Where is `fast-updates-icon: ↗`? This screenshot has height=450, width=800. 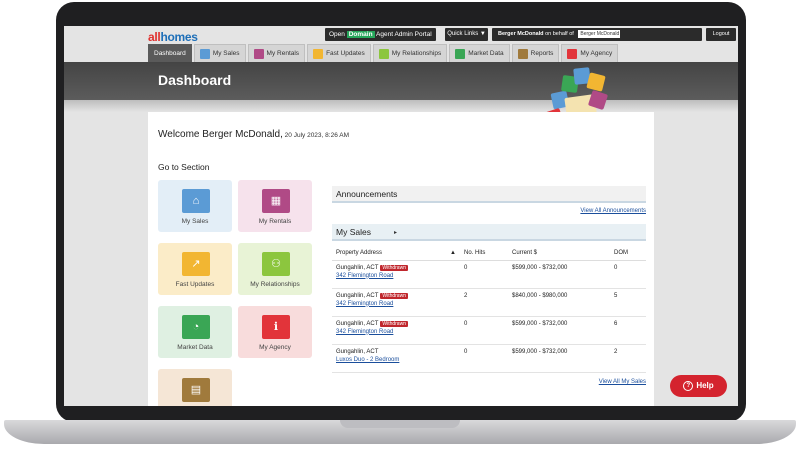
fast-updates-icon: ↗ is located at coordinates (196, 264).